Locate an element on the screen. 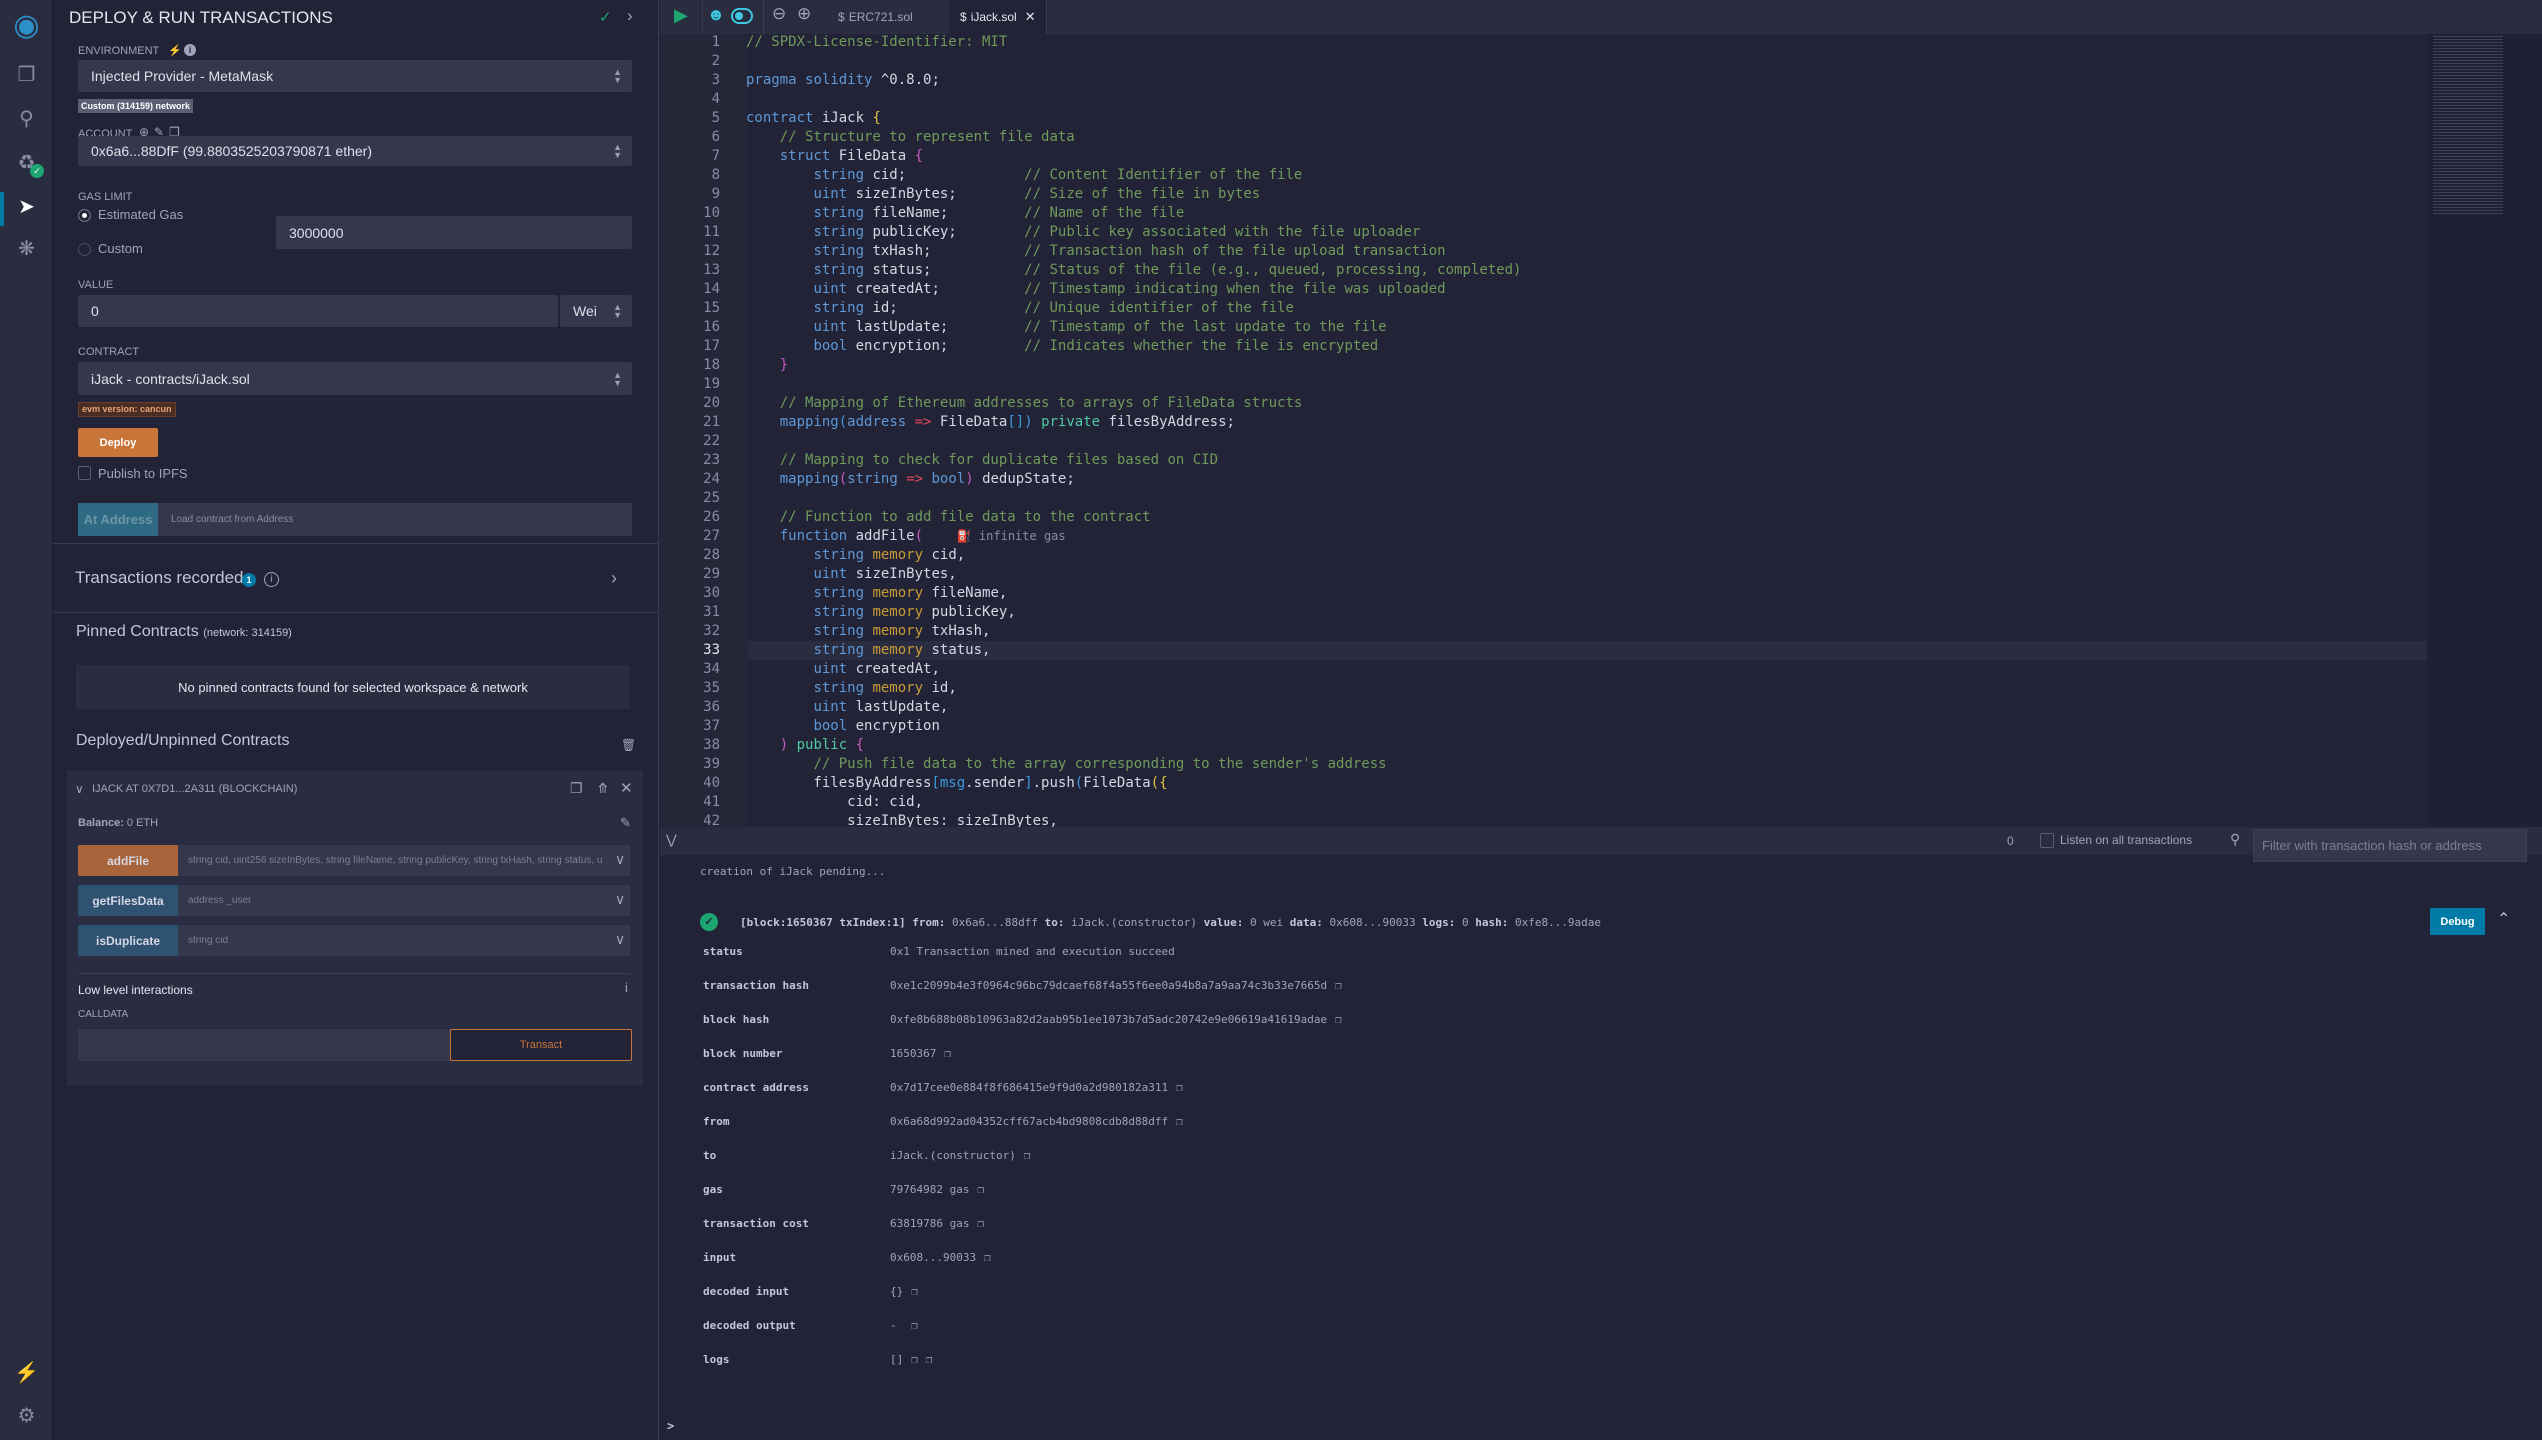 This screenshot has width=2542, height=1440. plugin-manager-icon: ⚡ is located at coordinates (26, 1372).